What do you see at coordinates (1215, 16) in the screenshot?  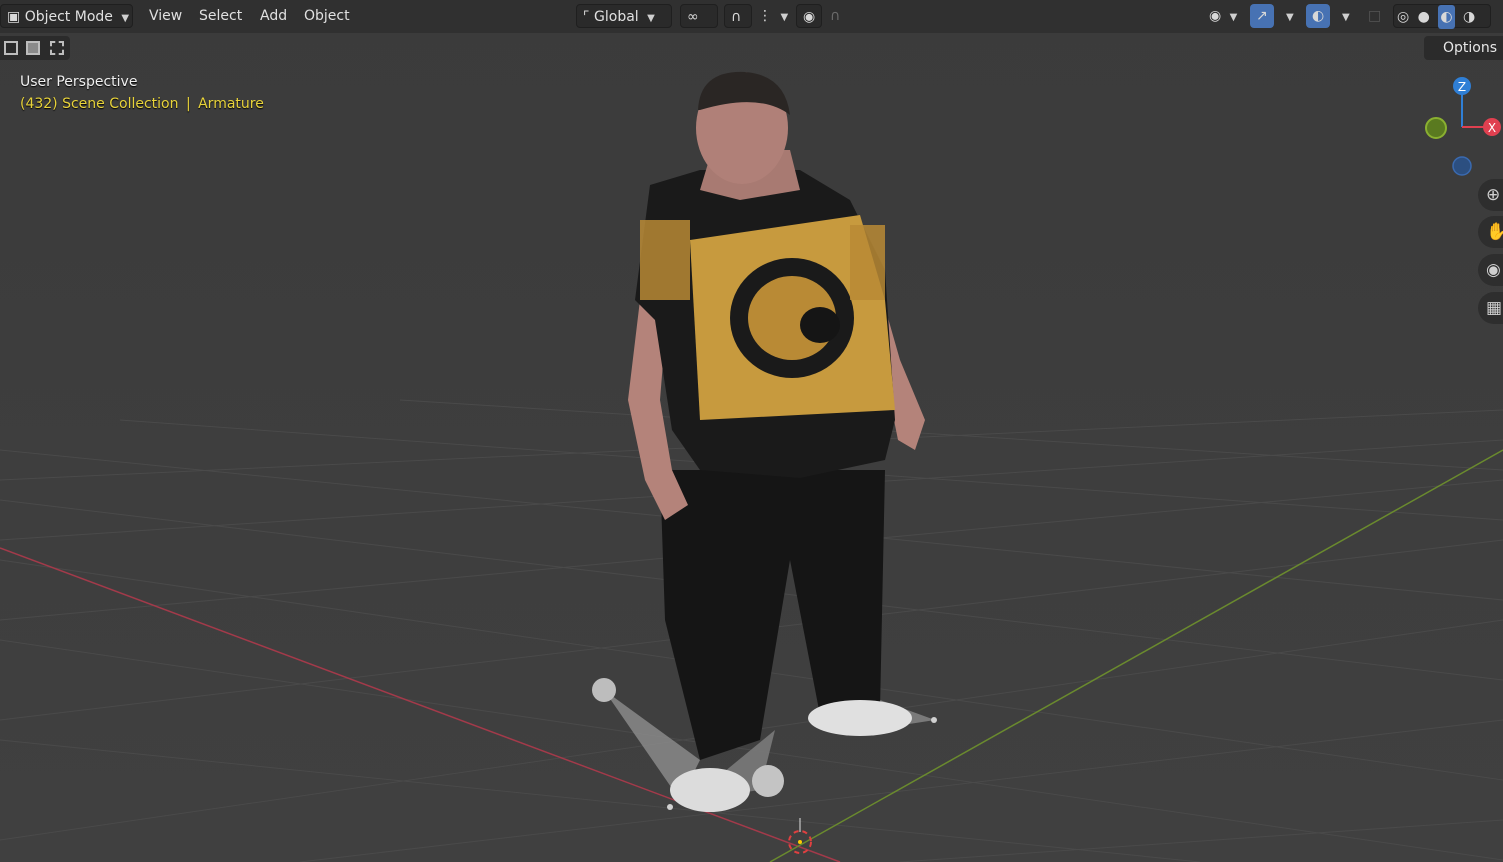 I see `eye-icon: ◉` at bounding box center [1215, 16].